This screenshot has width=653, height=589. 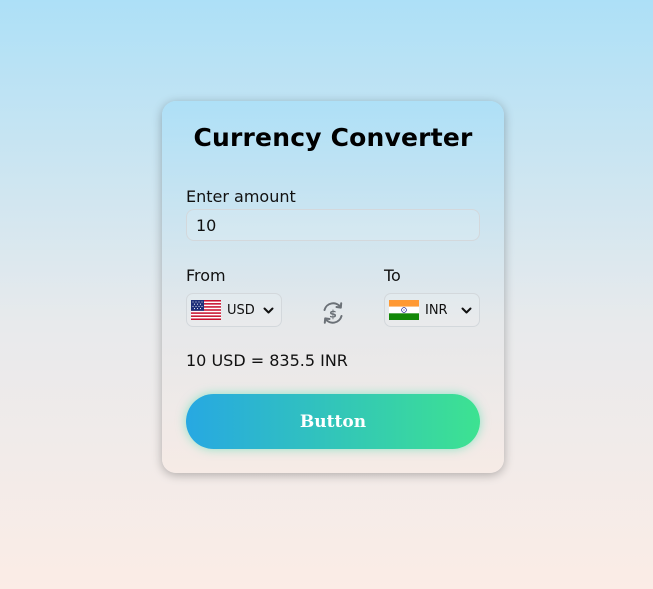 I want to click on page-title: Currency Converter, so click(x=333, y=137).